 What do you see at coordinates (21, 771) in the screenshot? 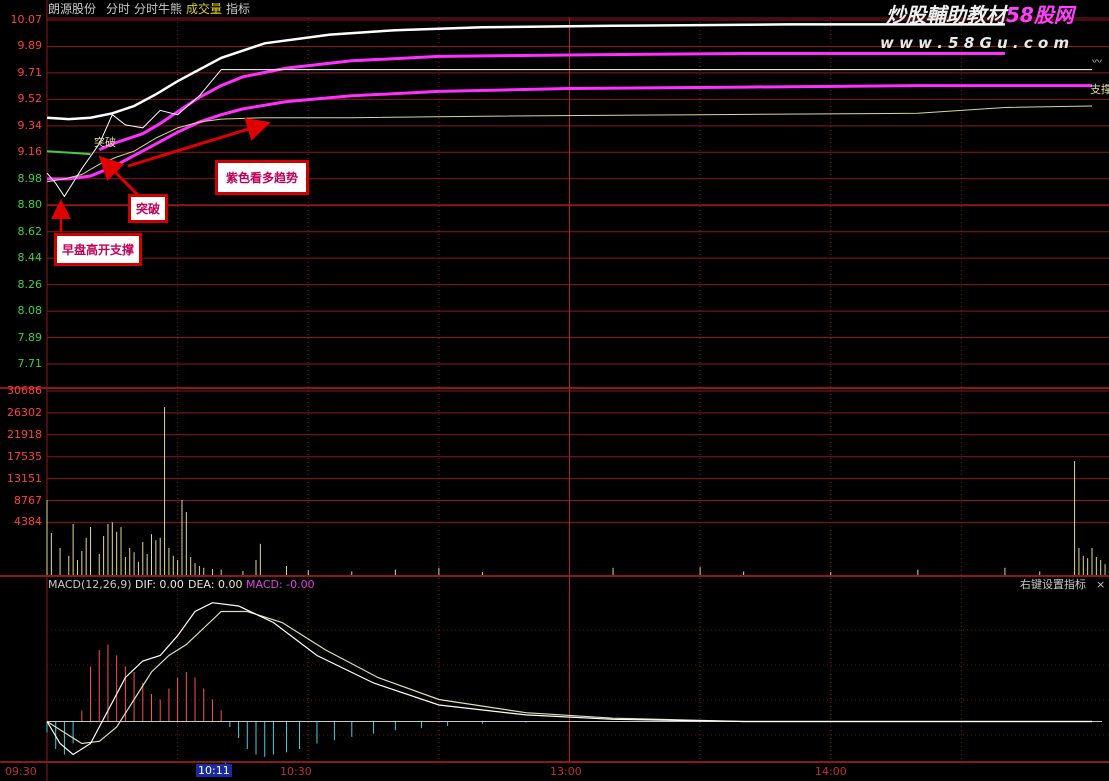
I see `time-label-start: 09:30` at bounding box center [21, 771].